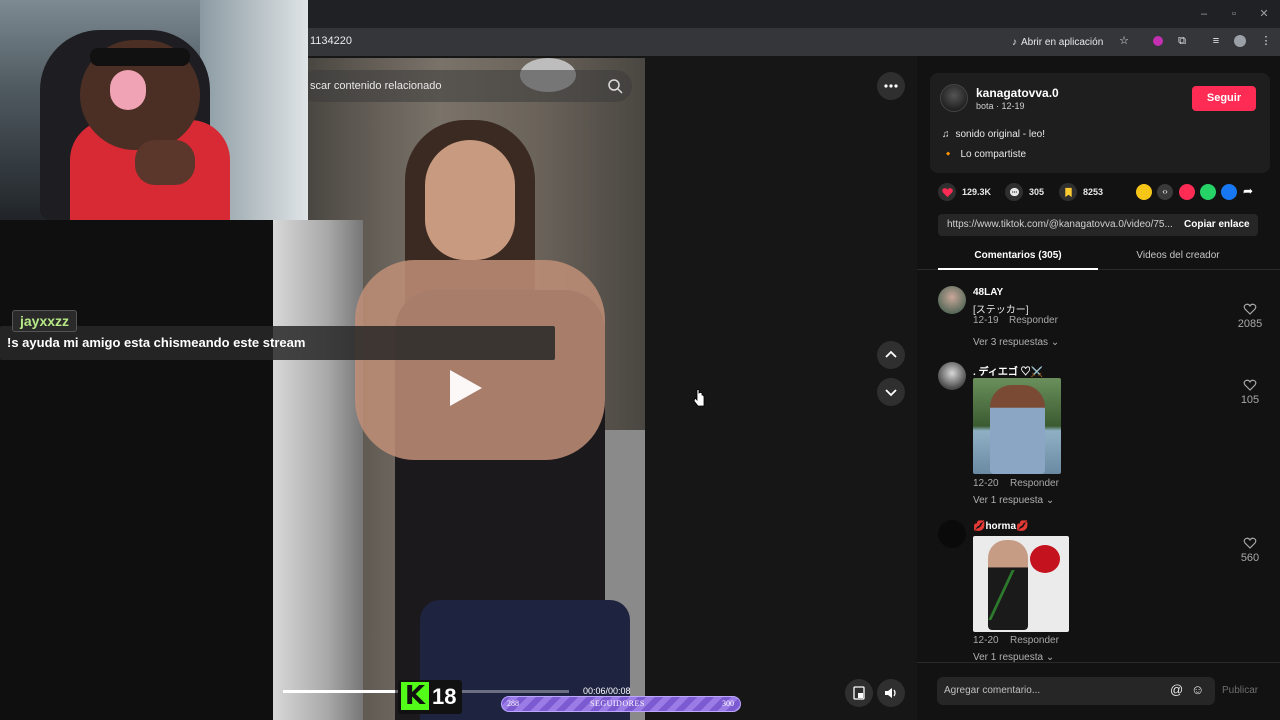  What do you see at coordinates (1014, 42) in the screenshot?
I see `tiktok-icon: ♪` at bounding box center [1014, 42].